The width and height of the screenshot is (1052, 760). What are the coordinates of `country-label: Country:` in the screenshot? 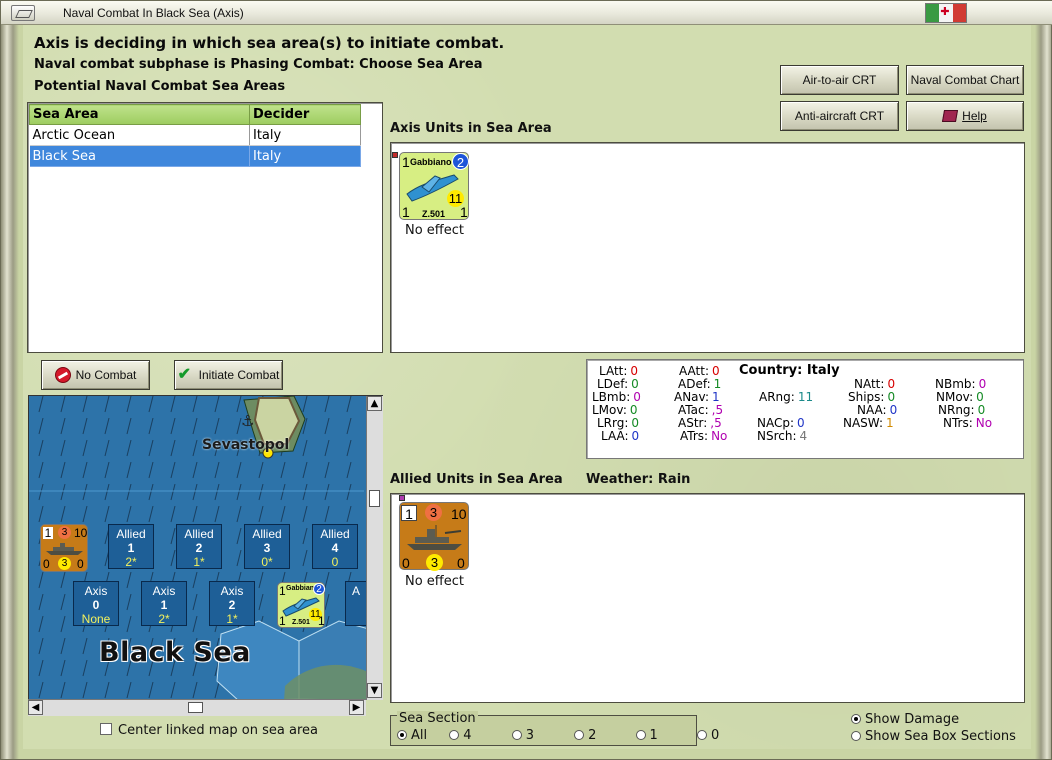 It's located at (771, 370).